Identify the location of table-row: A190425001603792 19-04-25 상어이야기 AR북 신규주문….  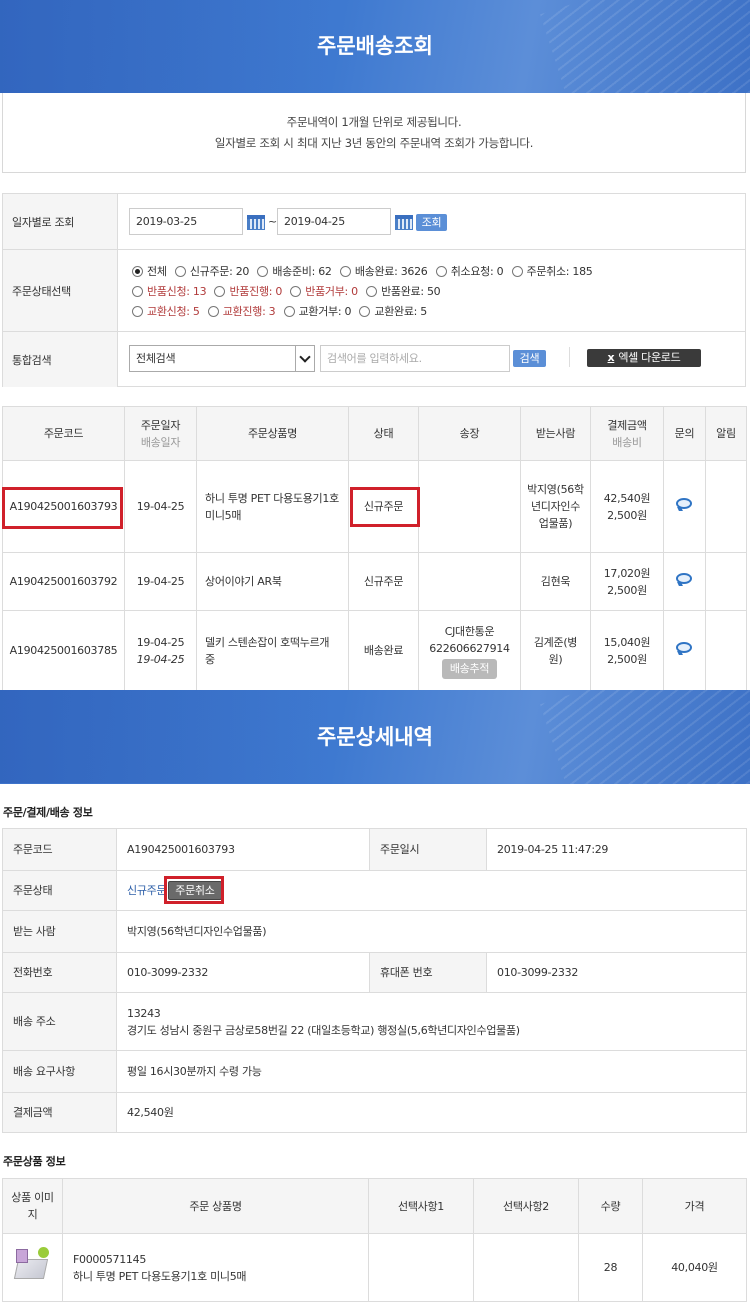
(374, 581).